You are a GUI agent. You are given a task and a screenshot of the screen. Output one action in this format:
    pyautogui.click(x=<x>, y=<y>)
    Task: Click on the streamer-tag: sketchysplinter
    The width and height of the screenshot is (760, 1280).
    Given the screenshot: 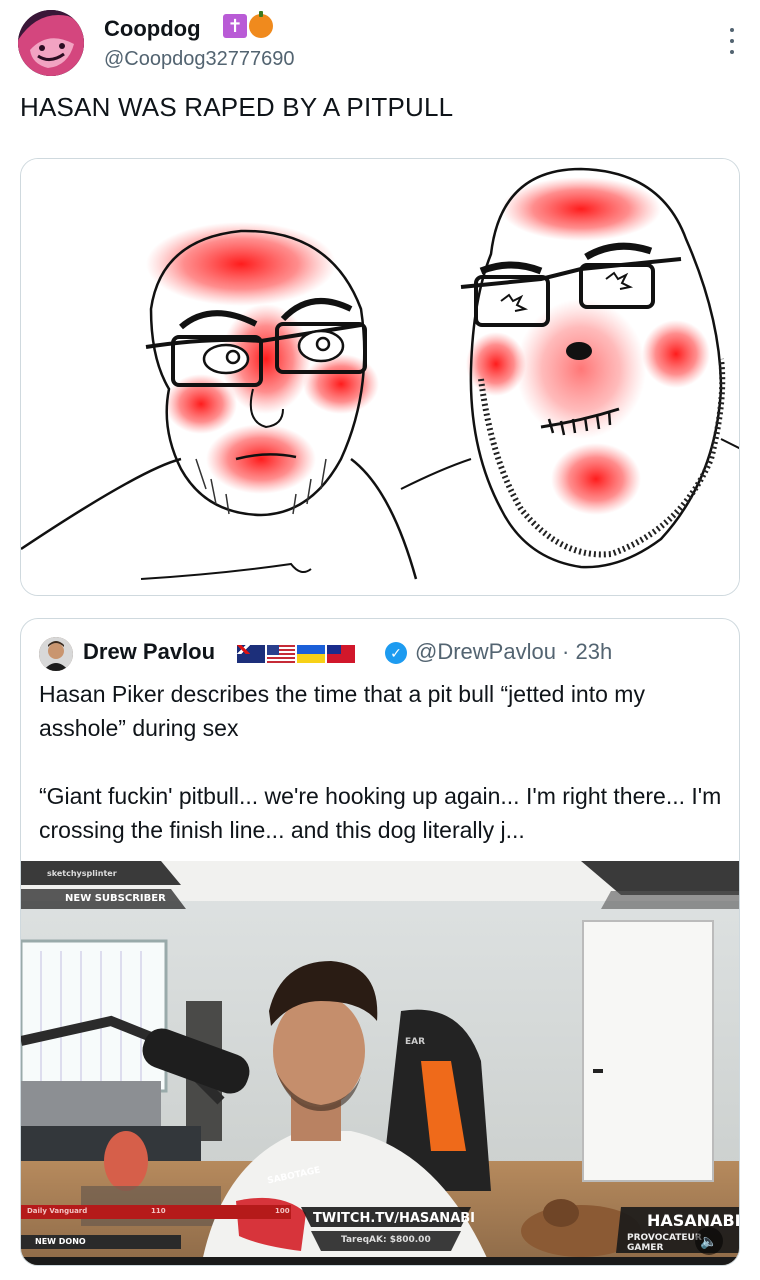 What is the action you would take?
    pyautogui.click(x=82, y=873)
    